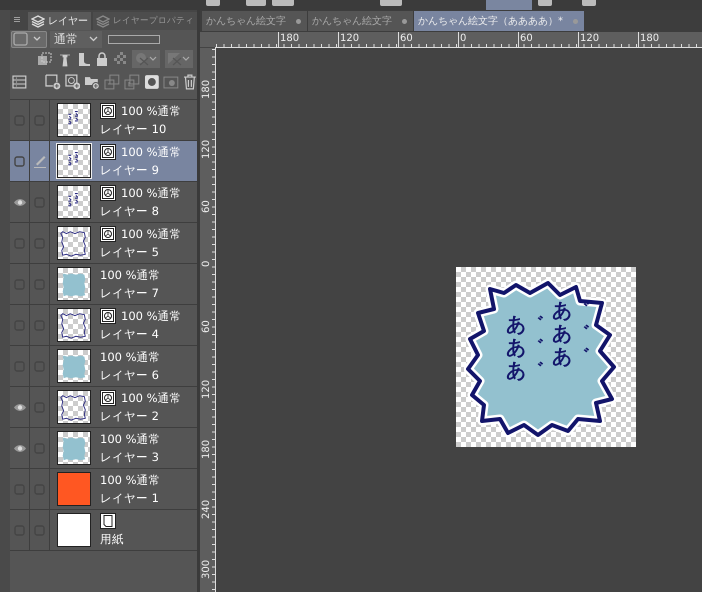  Describe the element at coordinates (130, 334) in the screenshot. I see `layer-name: レイヤー 4` at that location.